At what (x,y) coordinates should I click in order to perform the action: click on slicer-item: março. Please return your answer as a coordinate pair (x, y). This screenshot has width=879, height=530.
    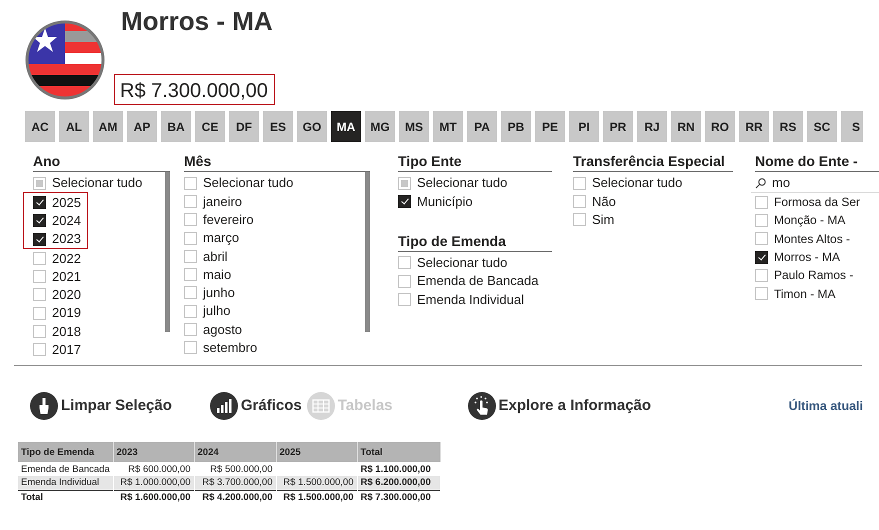
    Looking at the image, I should click on (274, 238).